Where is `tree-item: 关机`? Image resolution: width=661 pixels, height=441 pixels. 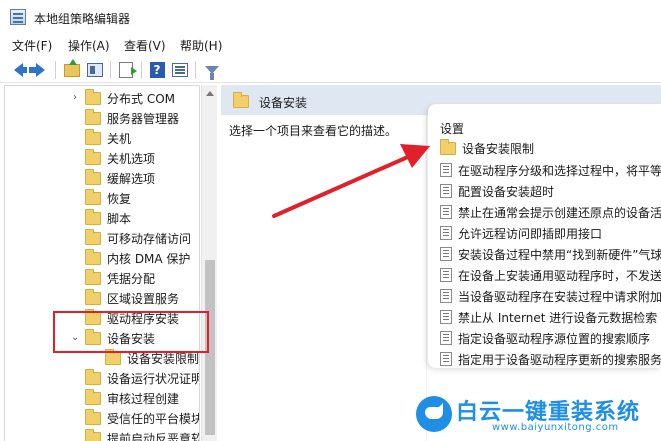
tree-item: 关机 is located at coordinates (108, 138).